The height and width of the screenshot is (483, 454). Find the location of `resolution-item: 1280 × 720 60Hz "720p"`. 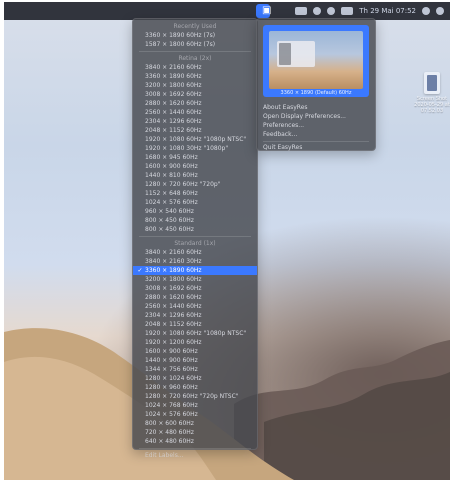

resolution-item: 1280 × 720 60Hz "720p" is located at coordinates (195, 184).